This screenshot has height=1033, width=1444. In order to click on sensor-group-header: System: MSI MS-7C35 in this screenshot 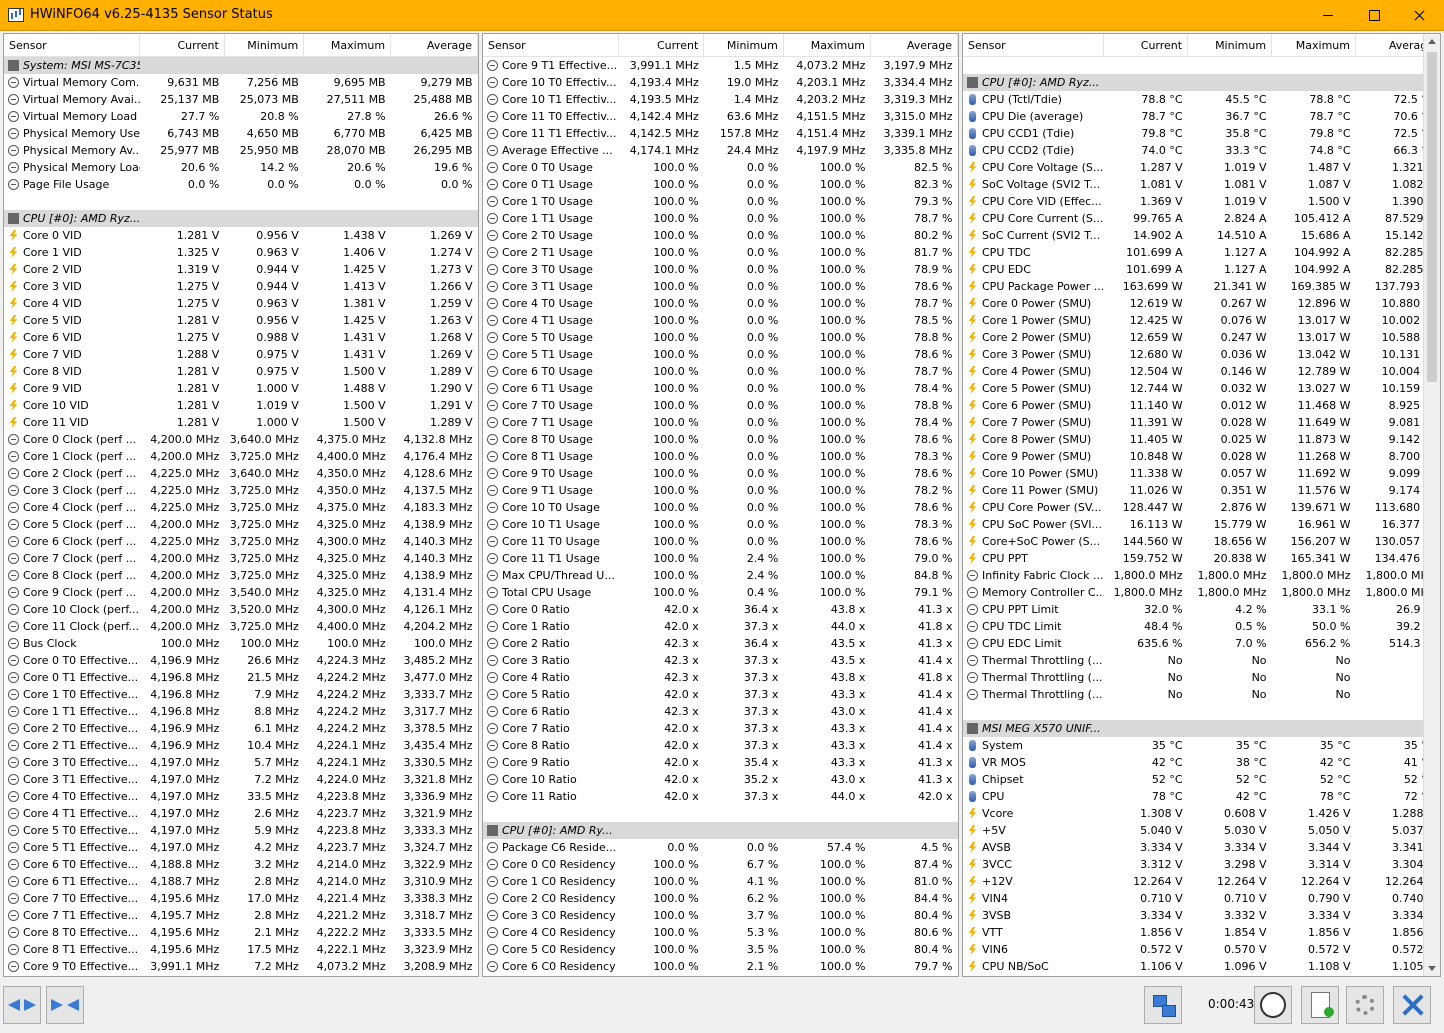, I will do `click(241, 65)`.